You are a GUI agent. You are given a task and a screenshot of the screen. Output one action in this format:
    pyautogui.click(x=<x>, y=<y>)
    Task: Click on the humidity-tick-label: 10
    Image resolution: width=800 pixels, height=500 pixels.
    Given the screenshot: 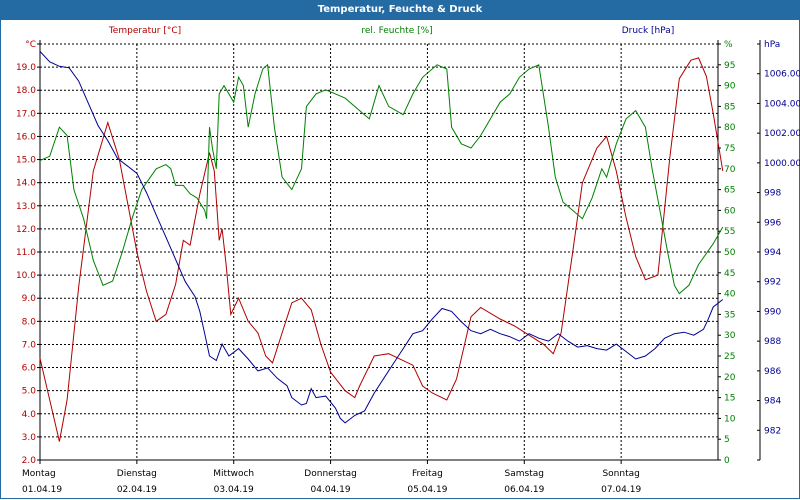 What is the action you would take?
    pyautogui.click(x=730, y=419)
    